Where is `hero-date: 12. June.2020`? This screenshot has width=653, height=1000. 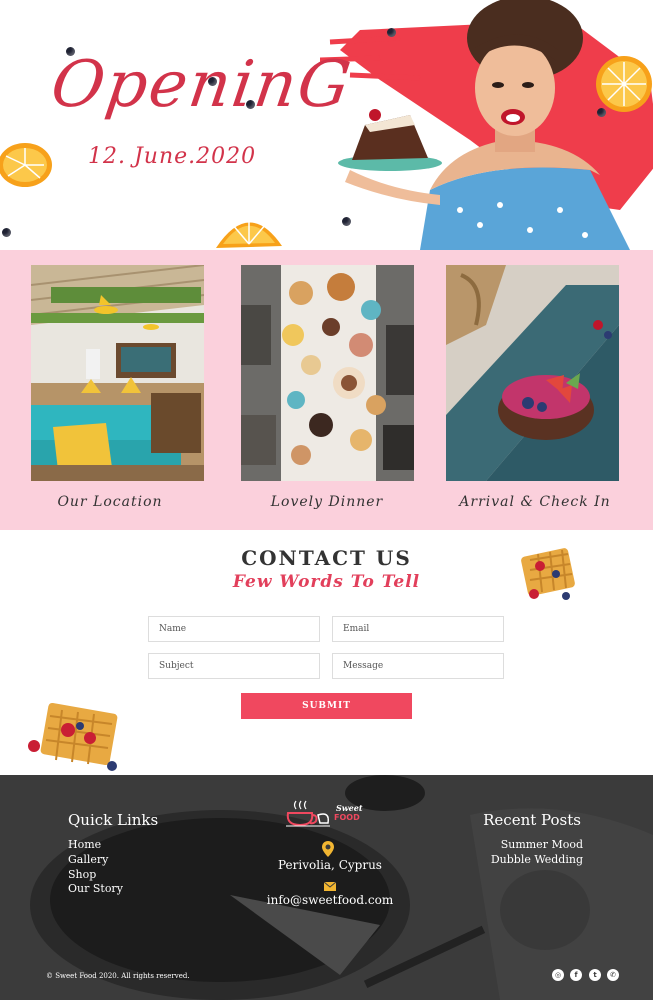 hero-date: 12. June.2020 is located at coordinates (172, 156).